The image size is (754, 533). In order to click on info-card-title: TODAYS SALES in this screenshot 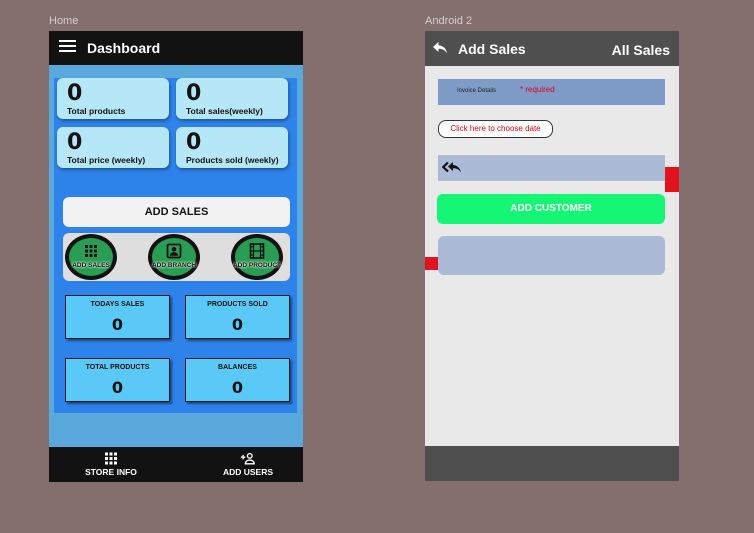, I will do `click(117, 304)`.